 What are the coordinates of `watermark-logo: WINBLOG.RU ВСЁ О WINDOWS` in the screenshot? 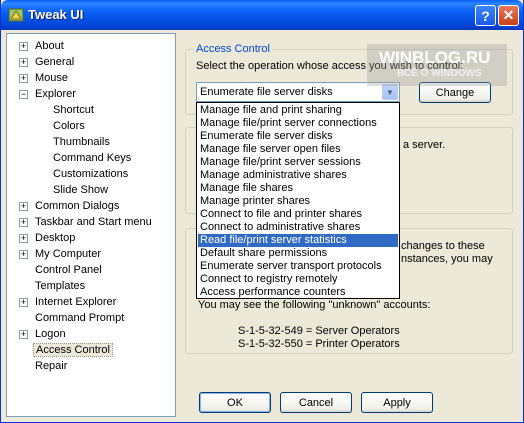 It's located at (437, 65).